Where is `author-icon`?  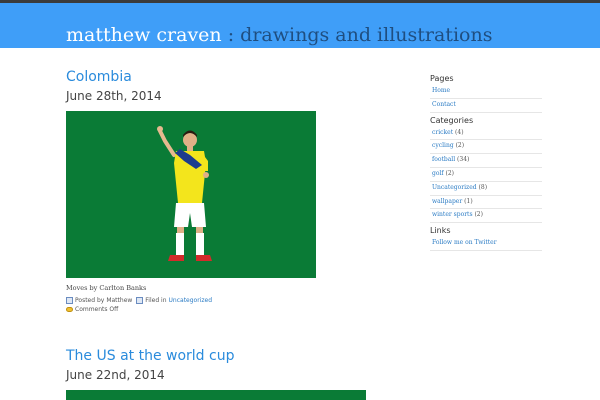 author-icon is located at coordinates (69, 300).